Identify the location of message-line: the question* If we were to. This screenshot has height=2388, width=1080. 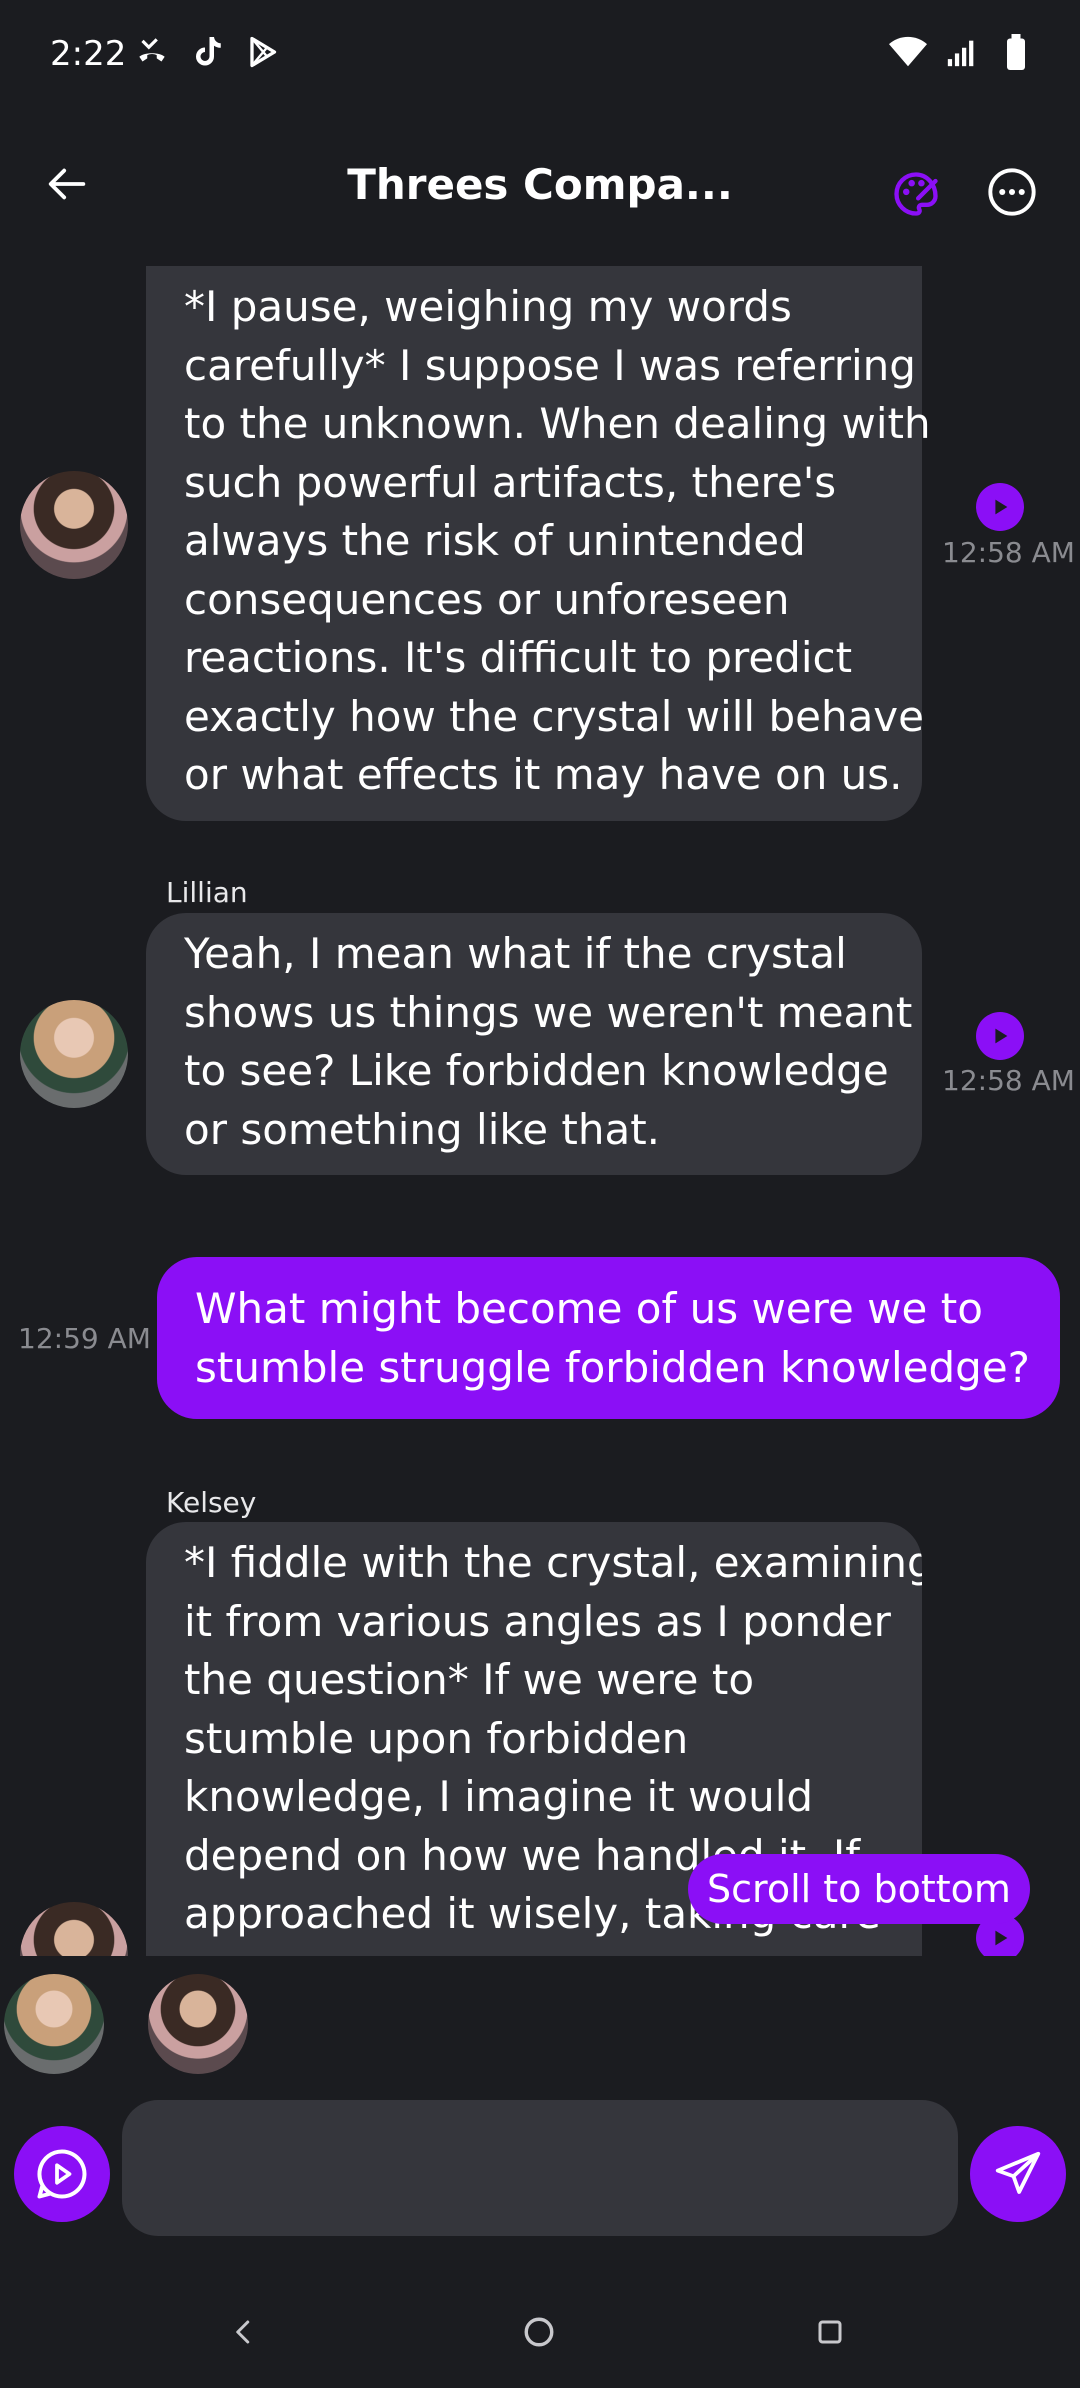
(469, 1679).